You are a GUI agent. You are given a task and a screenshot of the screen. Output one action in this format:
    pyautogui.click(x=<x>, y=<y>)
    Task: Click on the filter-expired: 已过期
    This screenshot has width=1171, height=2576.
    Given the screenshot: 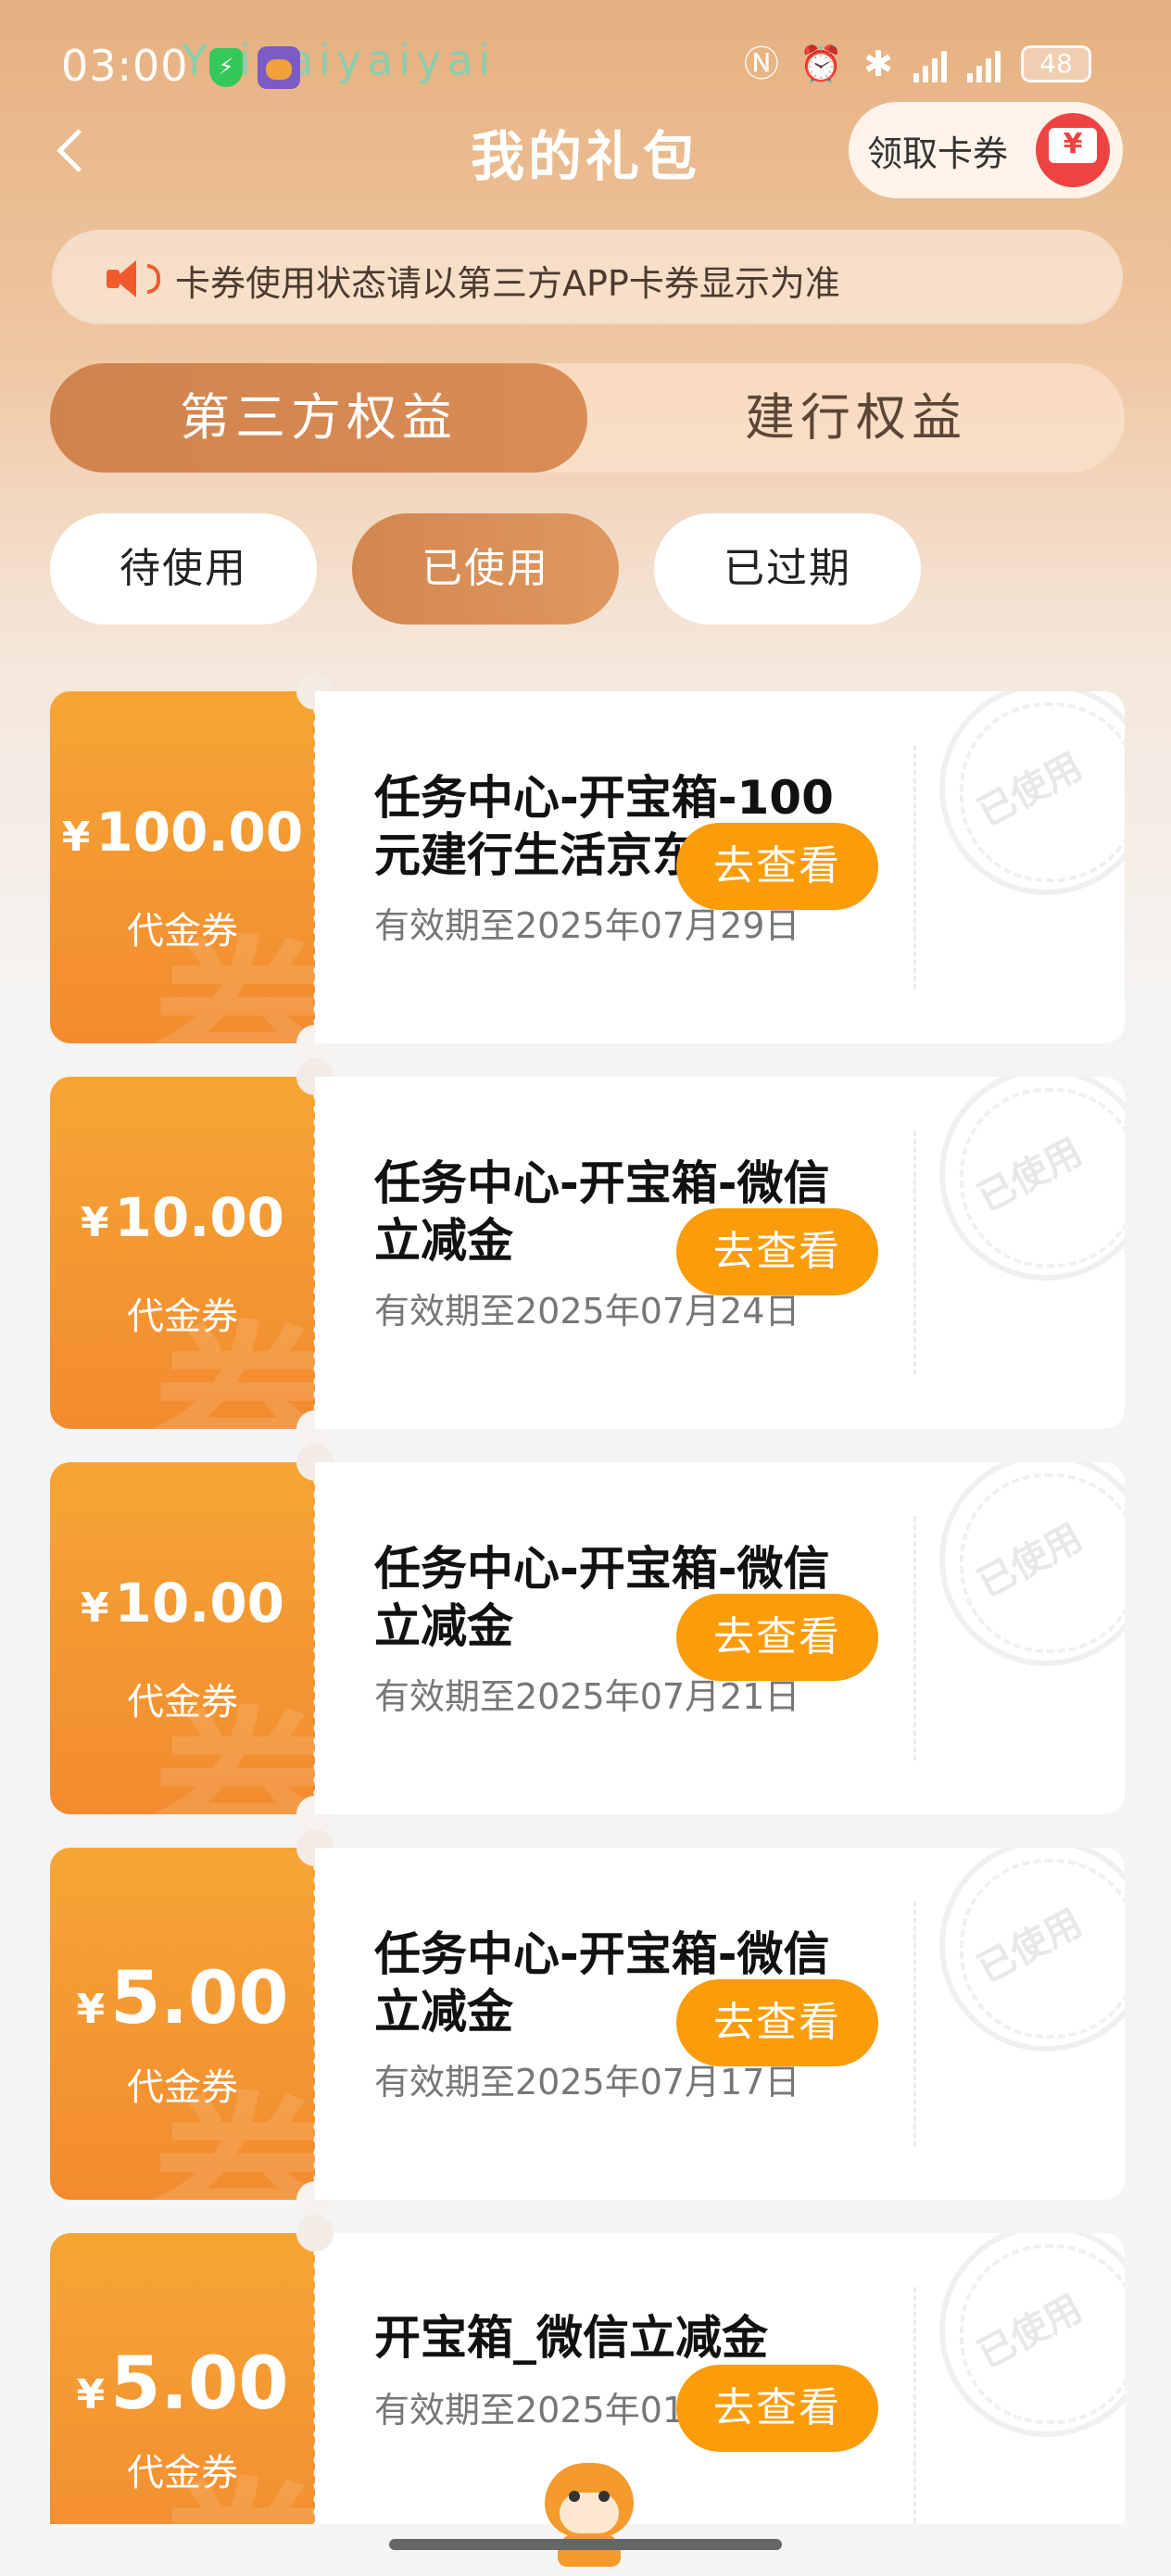 What is the action you would take?
    pyautogui.click(x=788, y=569)
    